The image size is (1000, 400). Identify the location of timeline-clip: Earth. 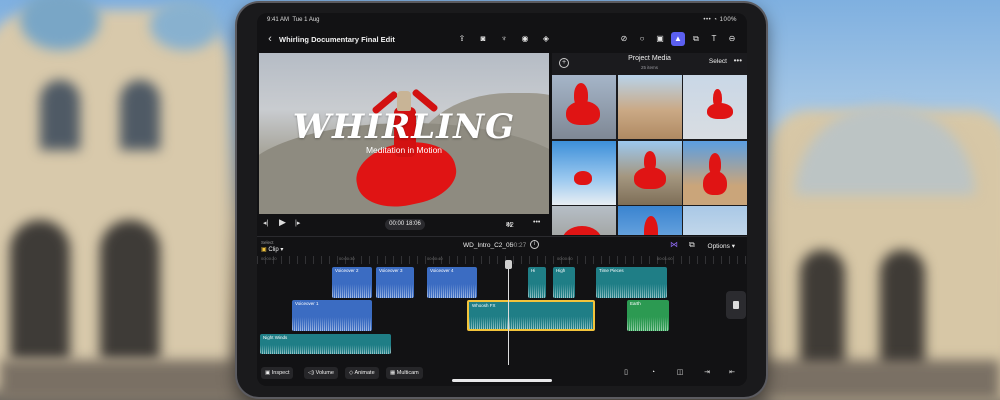
(648, 315).